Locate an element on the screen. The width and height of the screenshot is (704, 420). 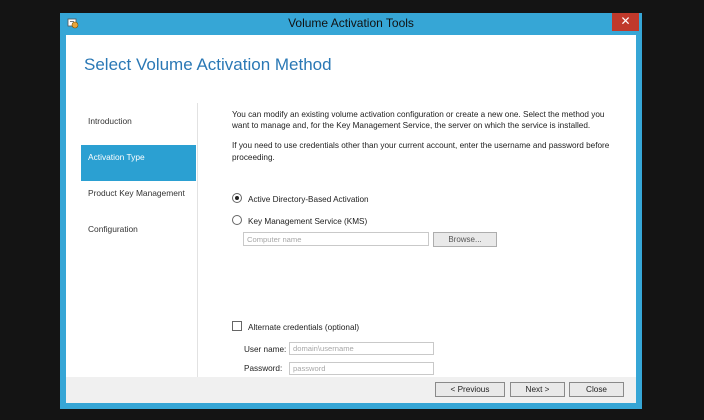
radio-ad-activation is located at coordinates (237, 198).